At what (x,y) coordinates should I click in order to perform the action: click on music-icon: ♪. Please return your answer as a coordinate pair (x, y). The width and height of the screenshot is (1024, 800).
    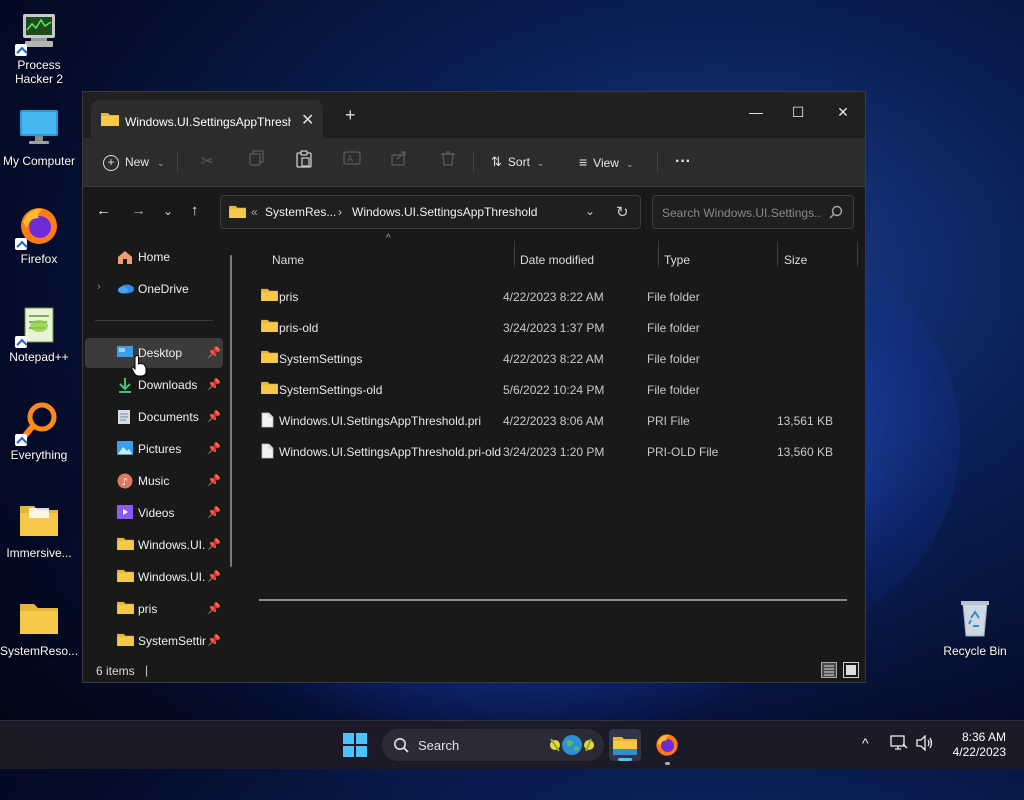
    Looking at the image, I should click on (125, 481).